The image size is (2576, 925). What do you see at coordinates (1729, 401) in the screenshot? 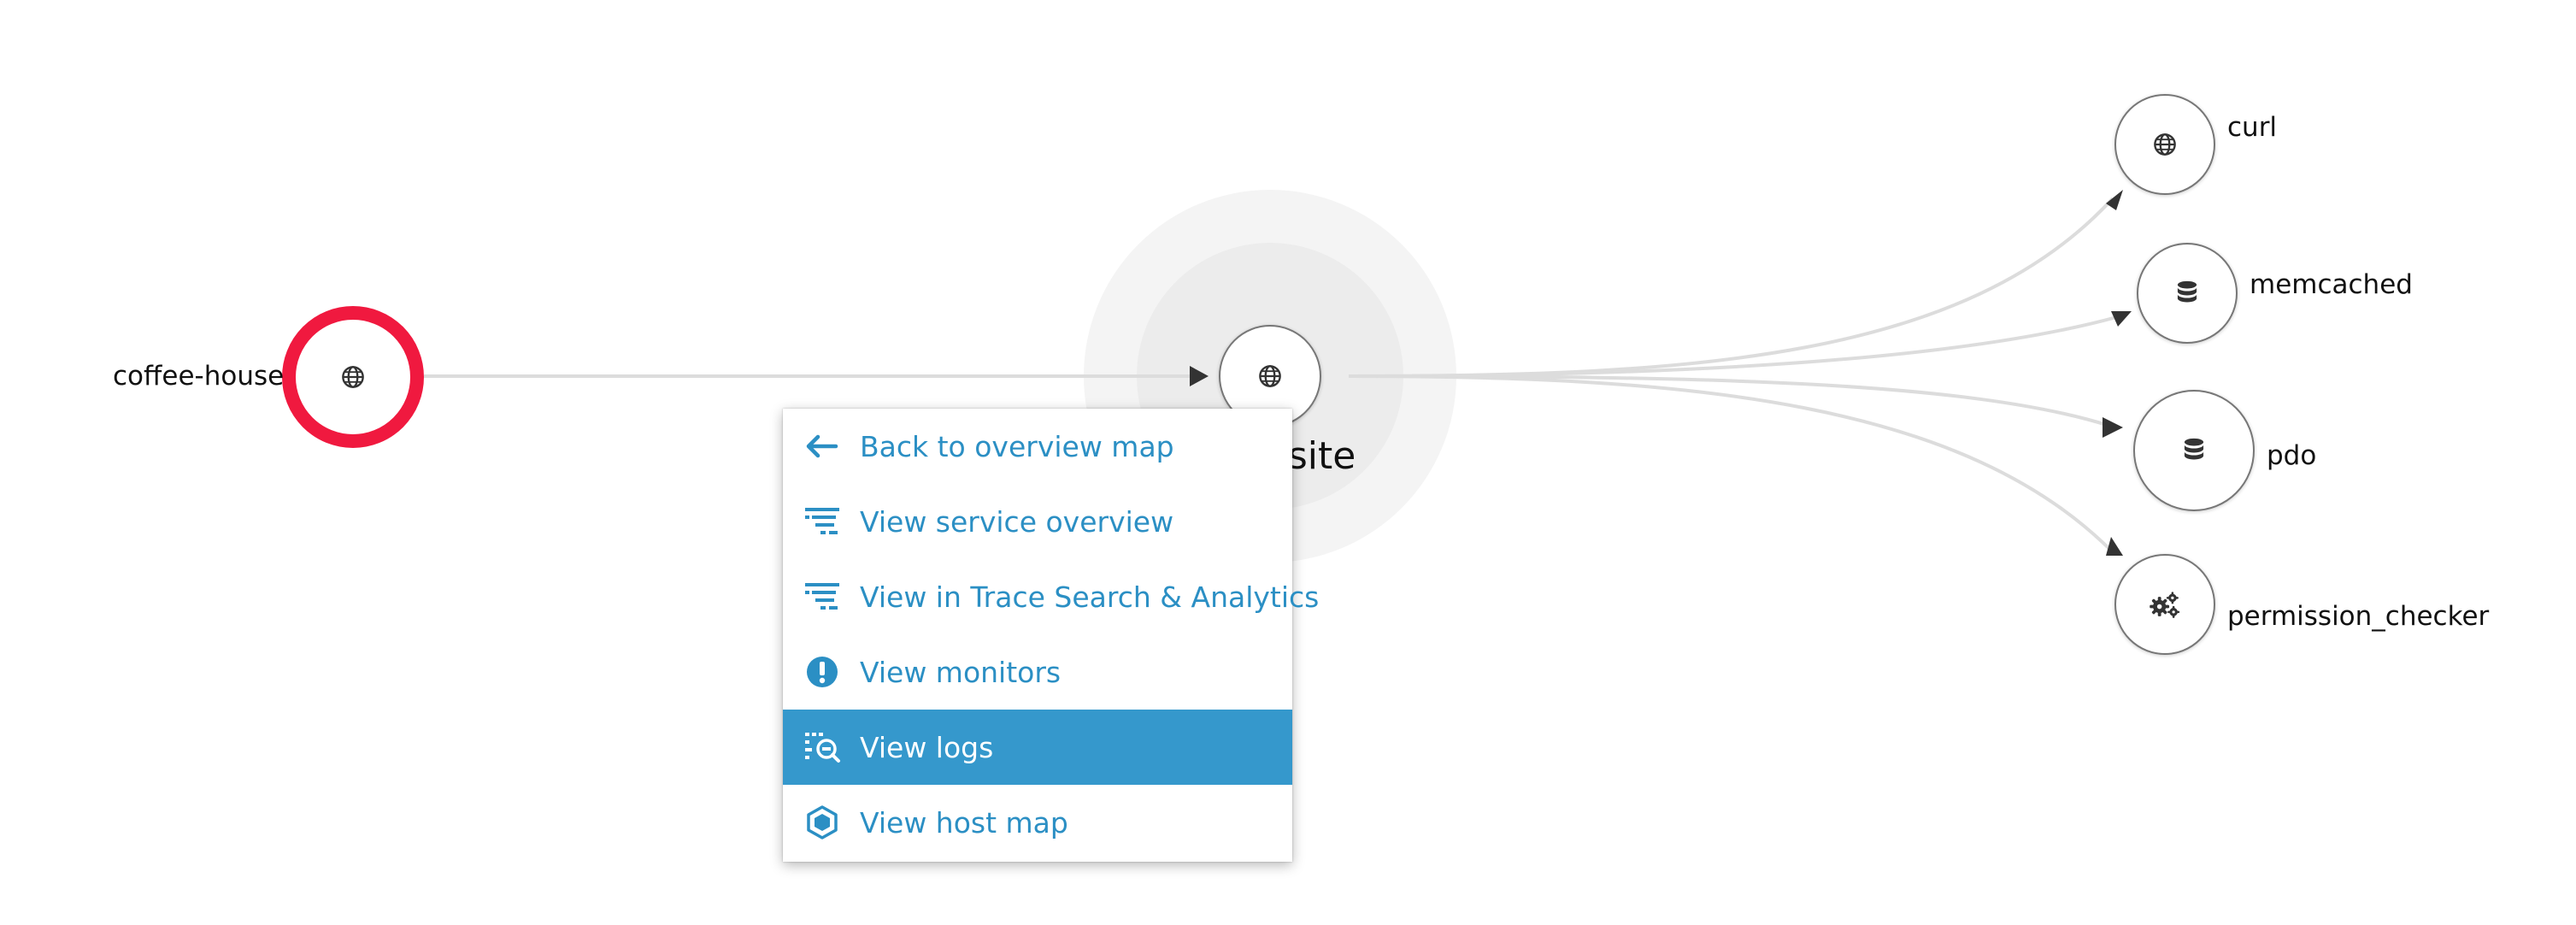
I see `edge-center-to-pdo` at bounding box center [1729, 401].